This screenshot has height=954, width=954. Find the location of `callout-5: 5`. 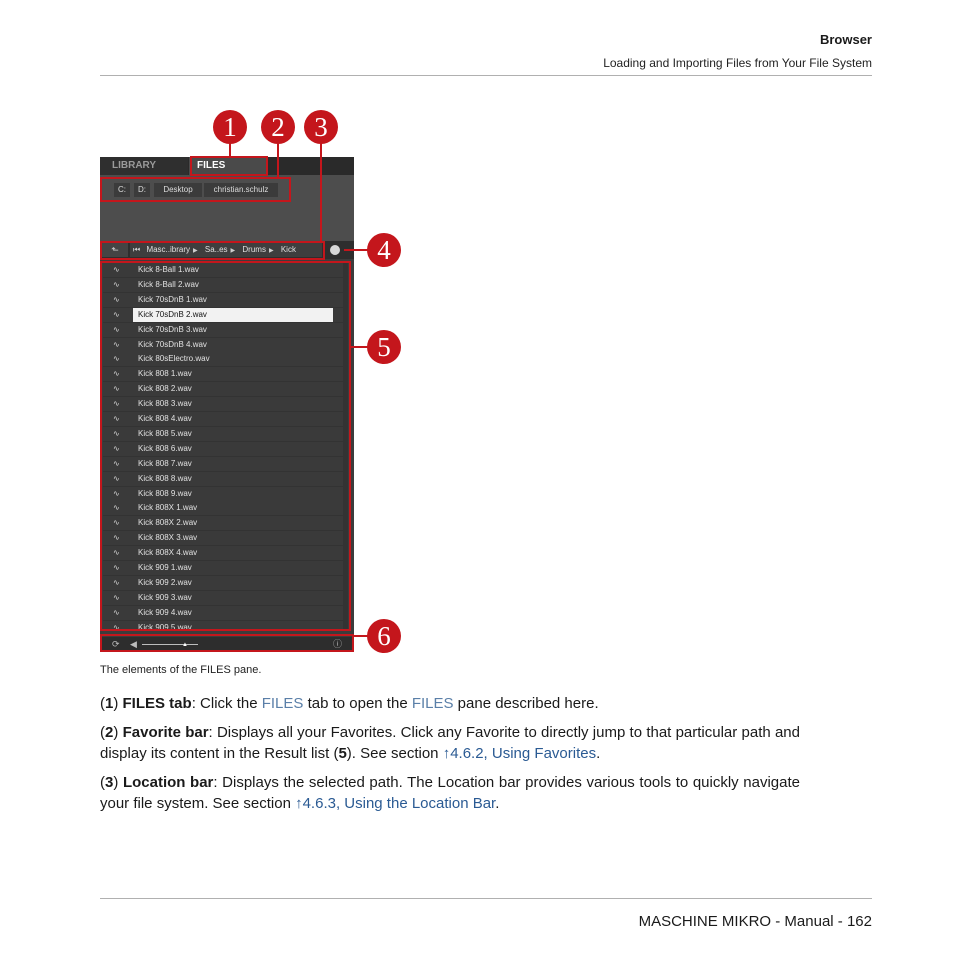

callout-5: 5 is located at coordinates (384, 347).